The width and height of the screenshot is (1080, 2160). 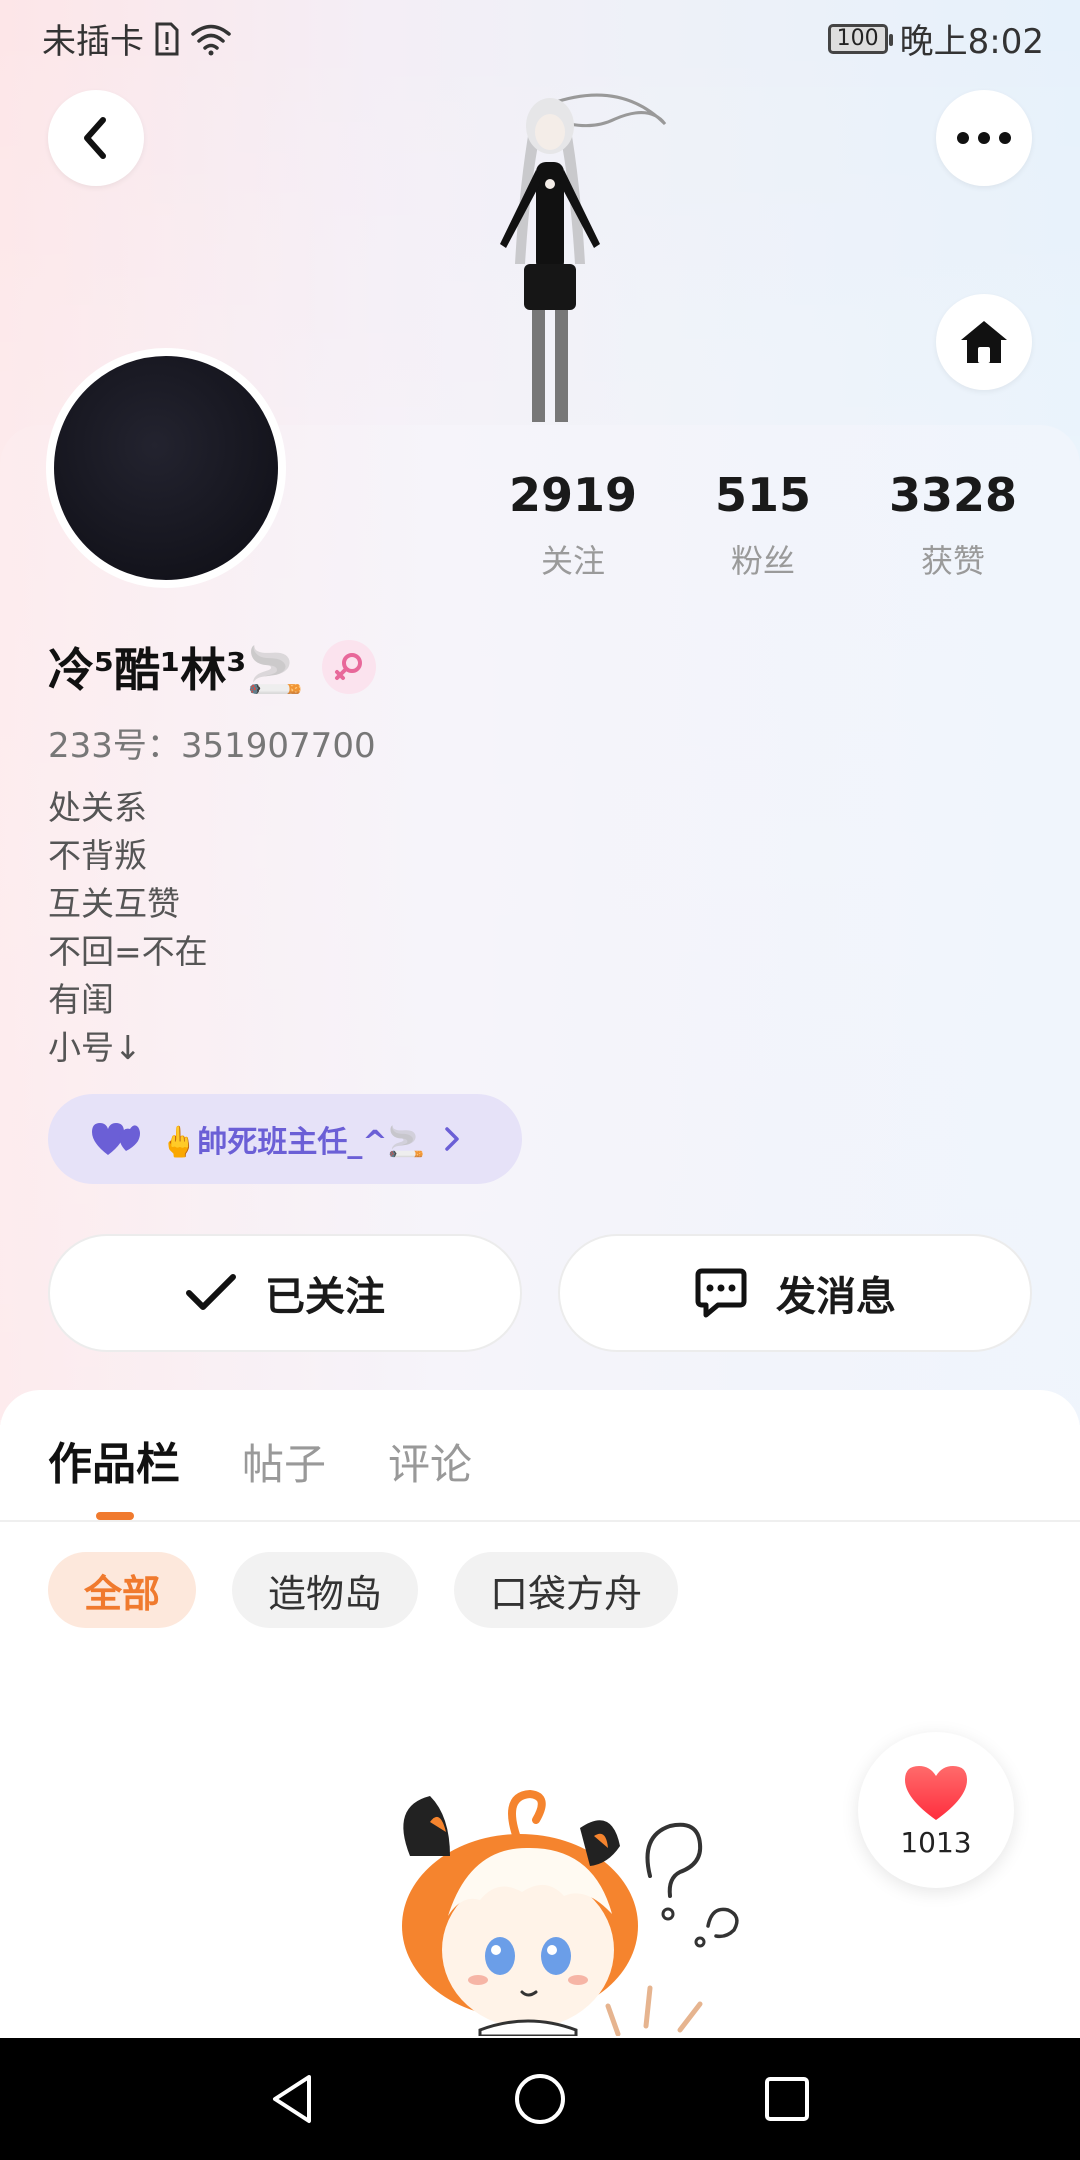 What do you see at coordinates (167, 38) in the screenshot?
I see `sim-alert-icon` at bounding box center [167, 38].